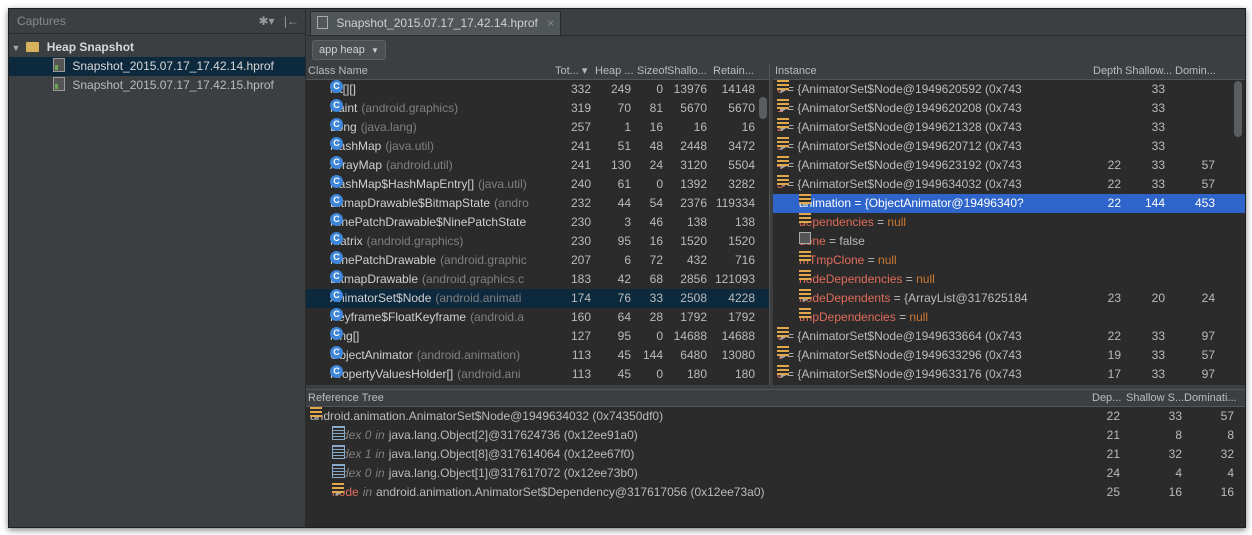 Image resolution: width=1252 pixels, height=535 pixels. I want to click on class-scrollbar, so click(763, 108).